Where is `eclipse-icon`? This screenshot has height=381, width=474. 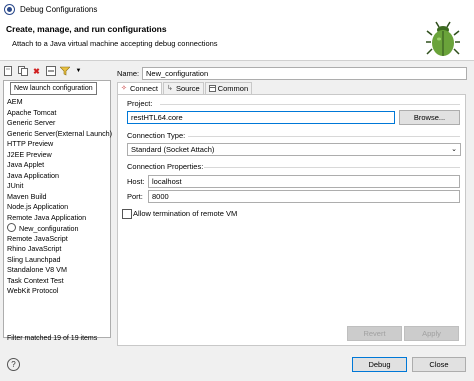
eclipse-icon is located at coordinates (9, 9).